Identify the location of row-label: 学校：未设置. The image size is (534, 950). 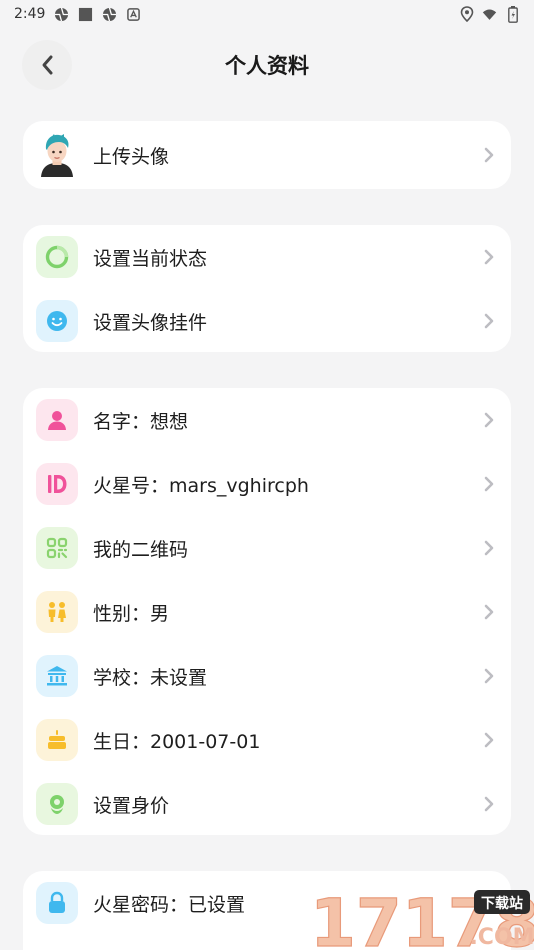
(150, 677).